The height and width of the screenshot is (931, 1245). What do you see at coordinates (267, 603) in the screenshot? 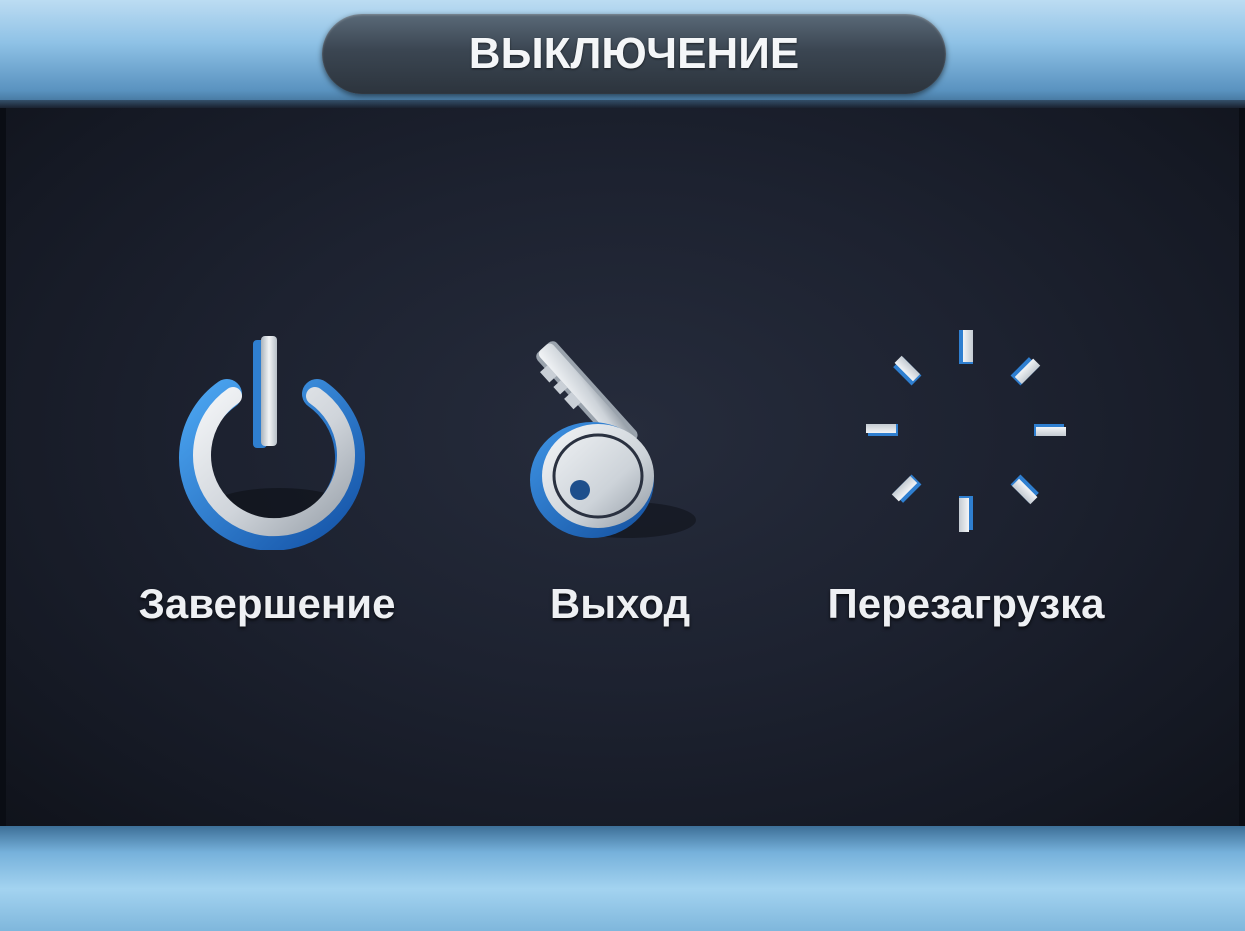
I see `shutdown-option-label: Завершение` at bounding box center [267, 603].